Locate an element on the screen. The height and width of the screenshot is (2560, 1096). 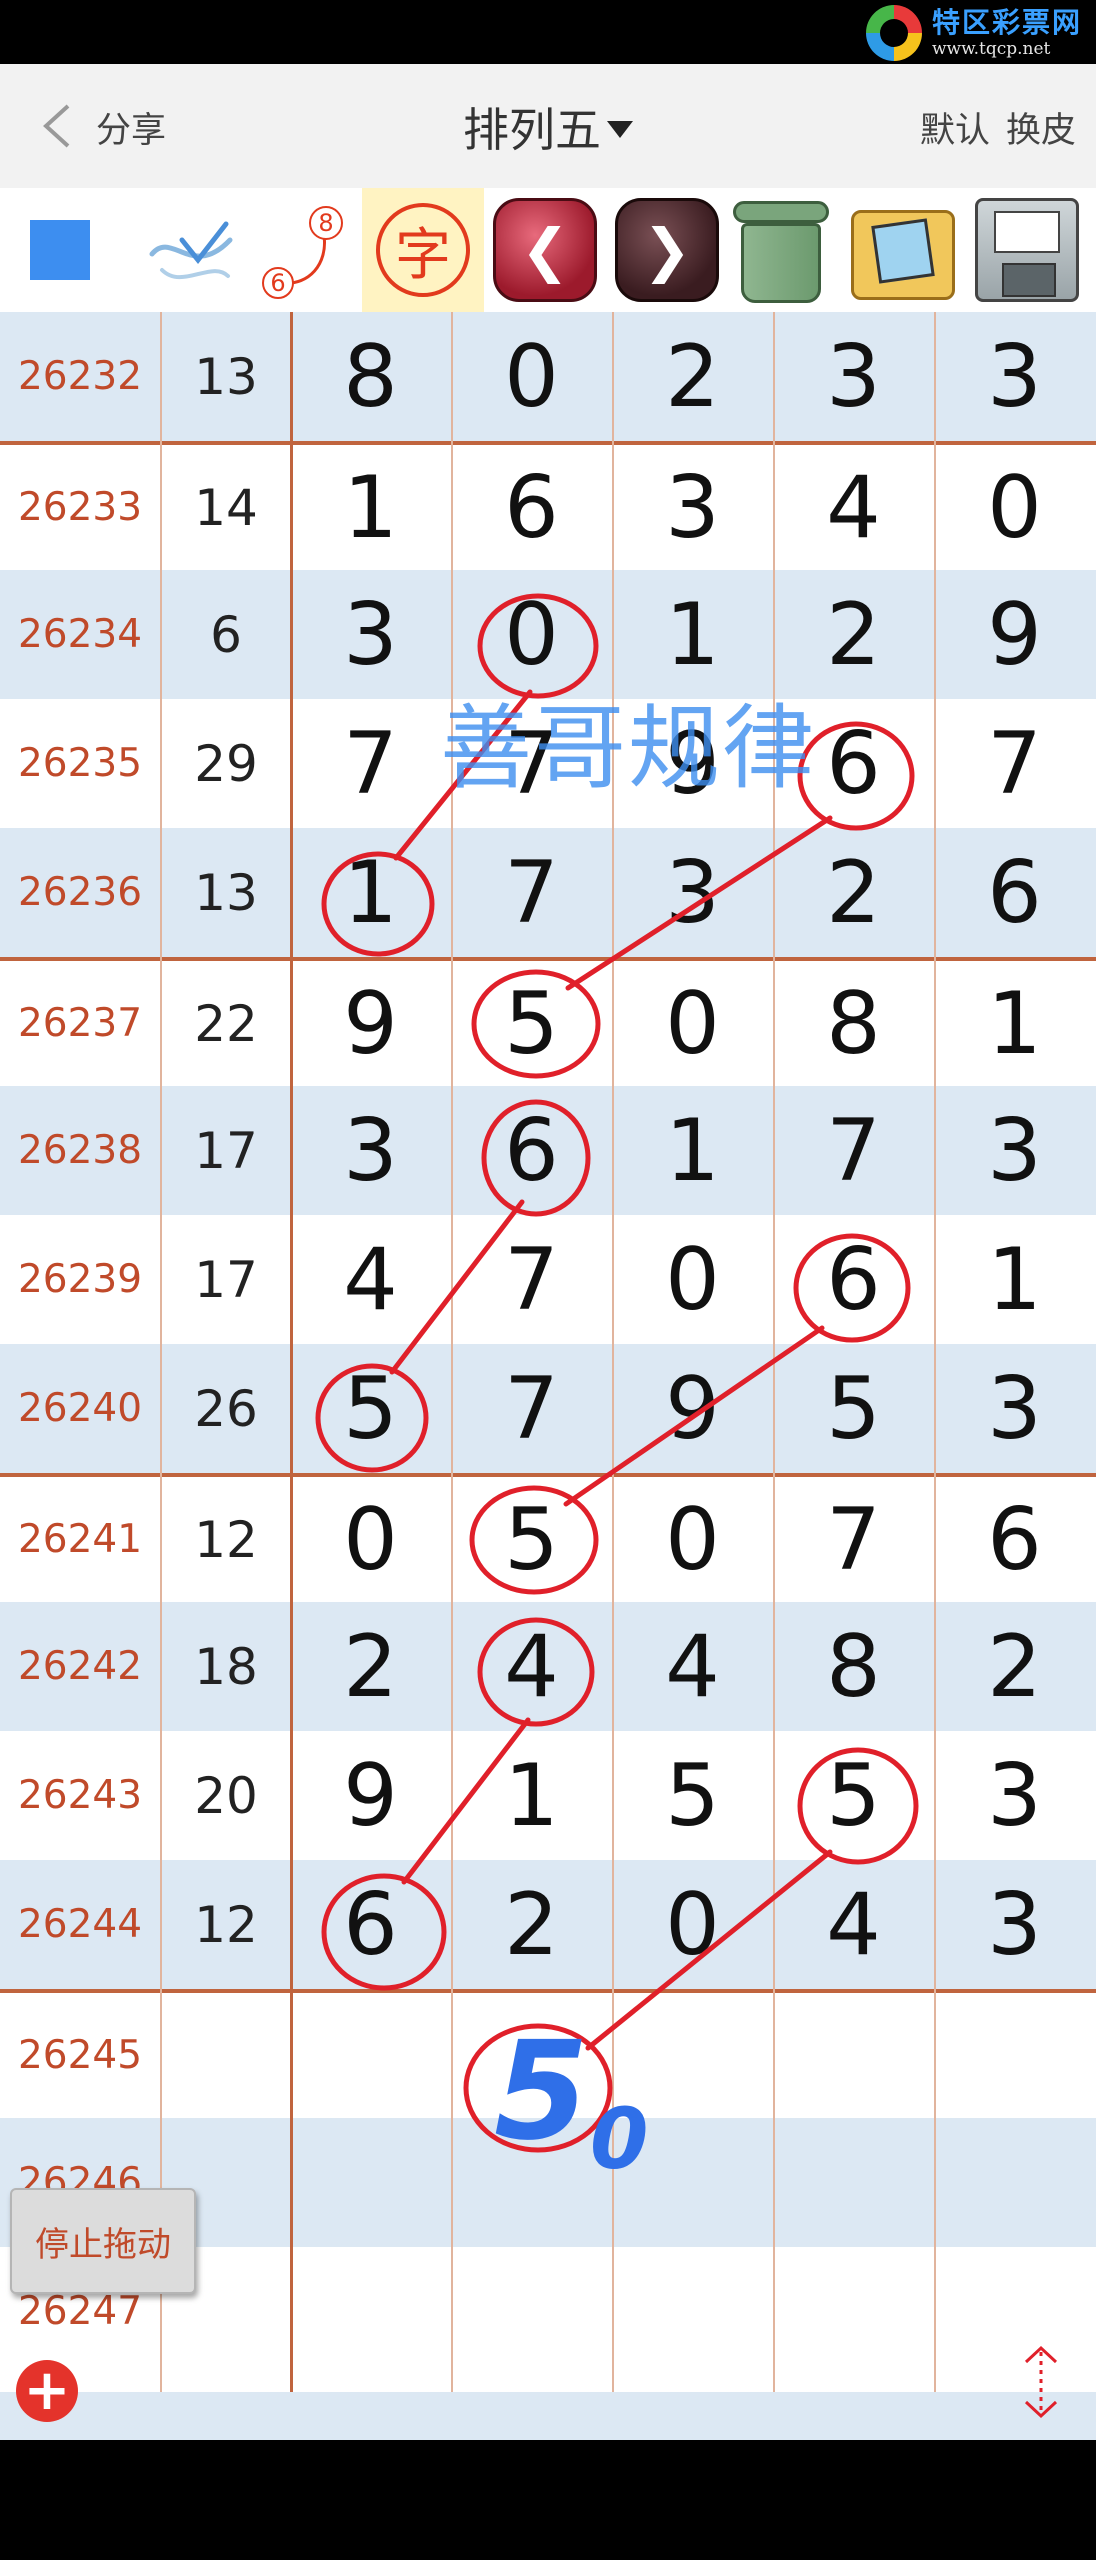
digit-cell-1: 7 is located at coordinates (370, 763).